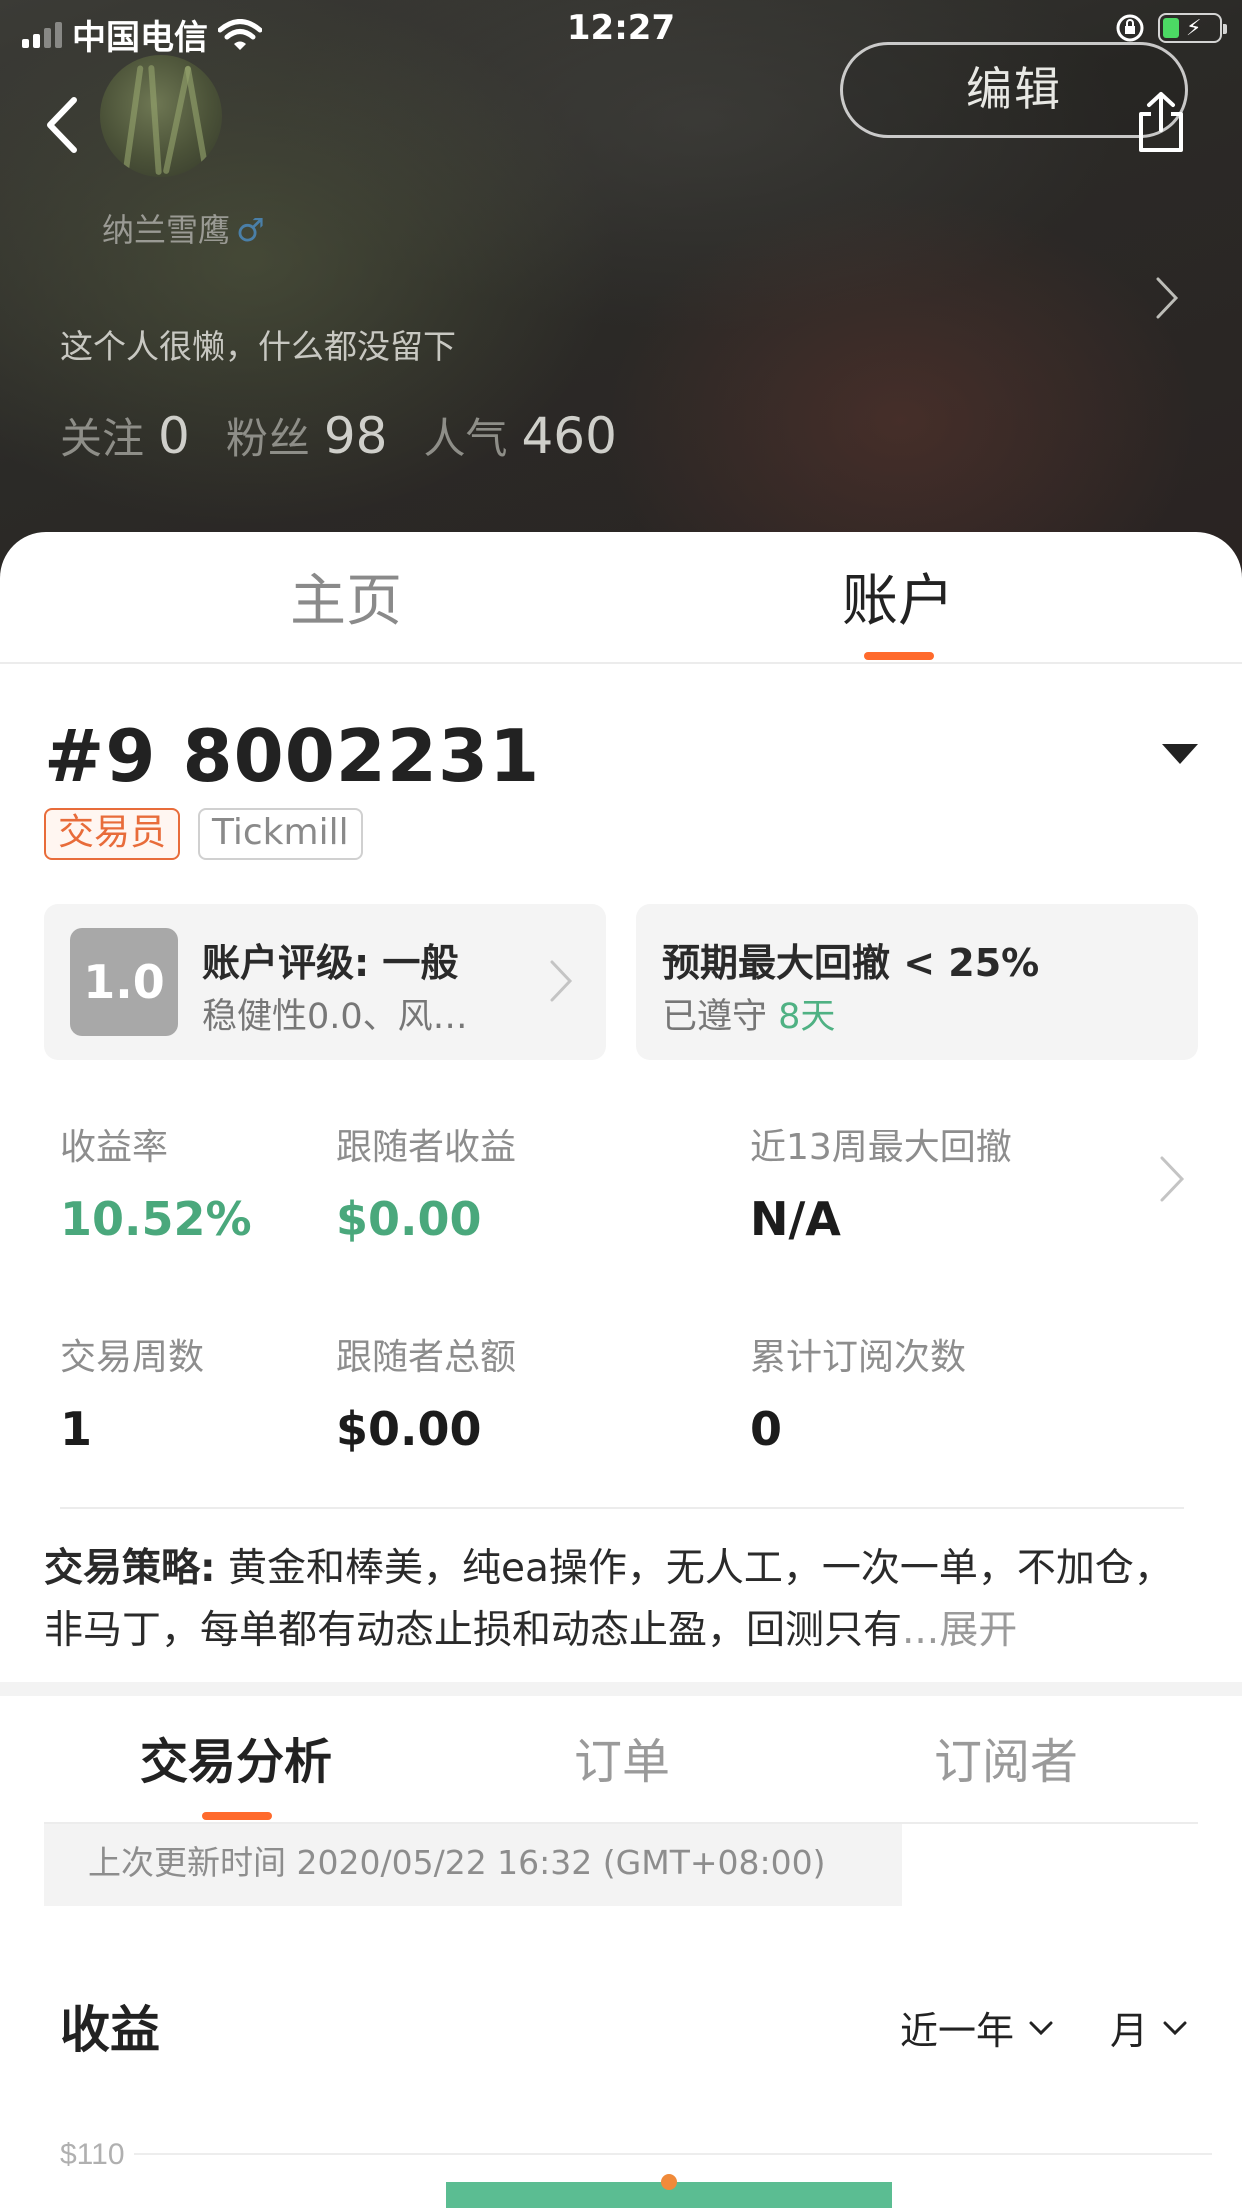 Image resolution: width=1242 pixels, height=2208 pixels. Describe the element at coordinates (156, 1219) in the screenshot. I see `metric-value-return: 10.52%` at that location.